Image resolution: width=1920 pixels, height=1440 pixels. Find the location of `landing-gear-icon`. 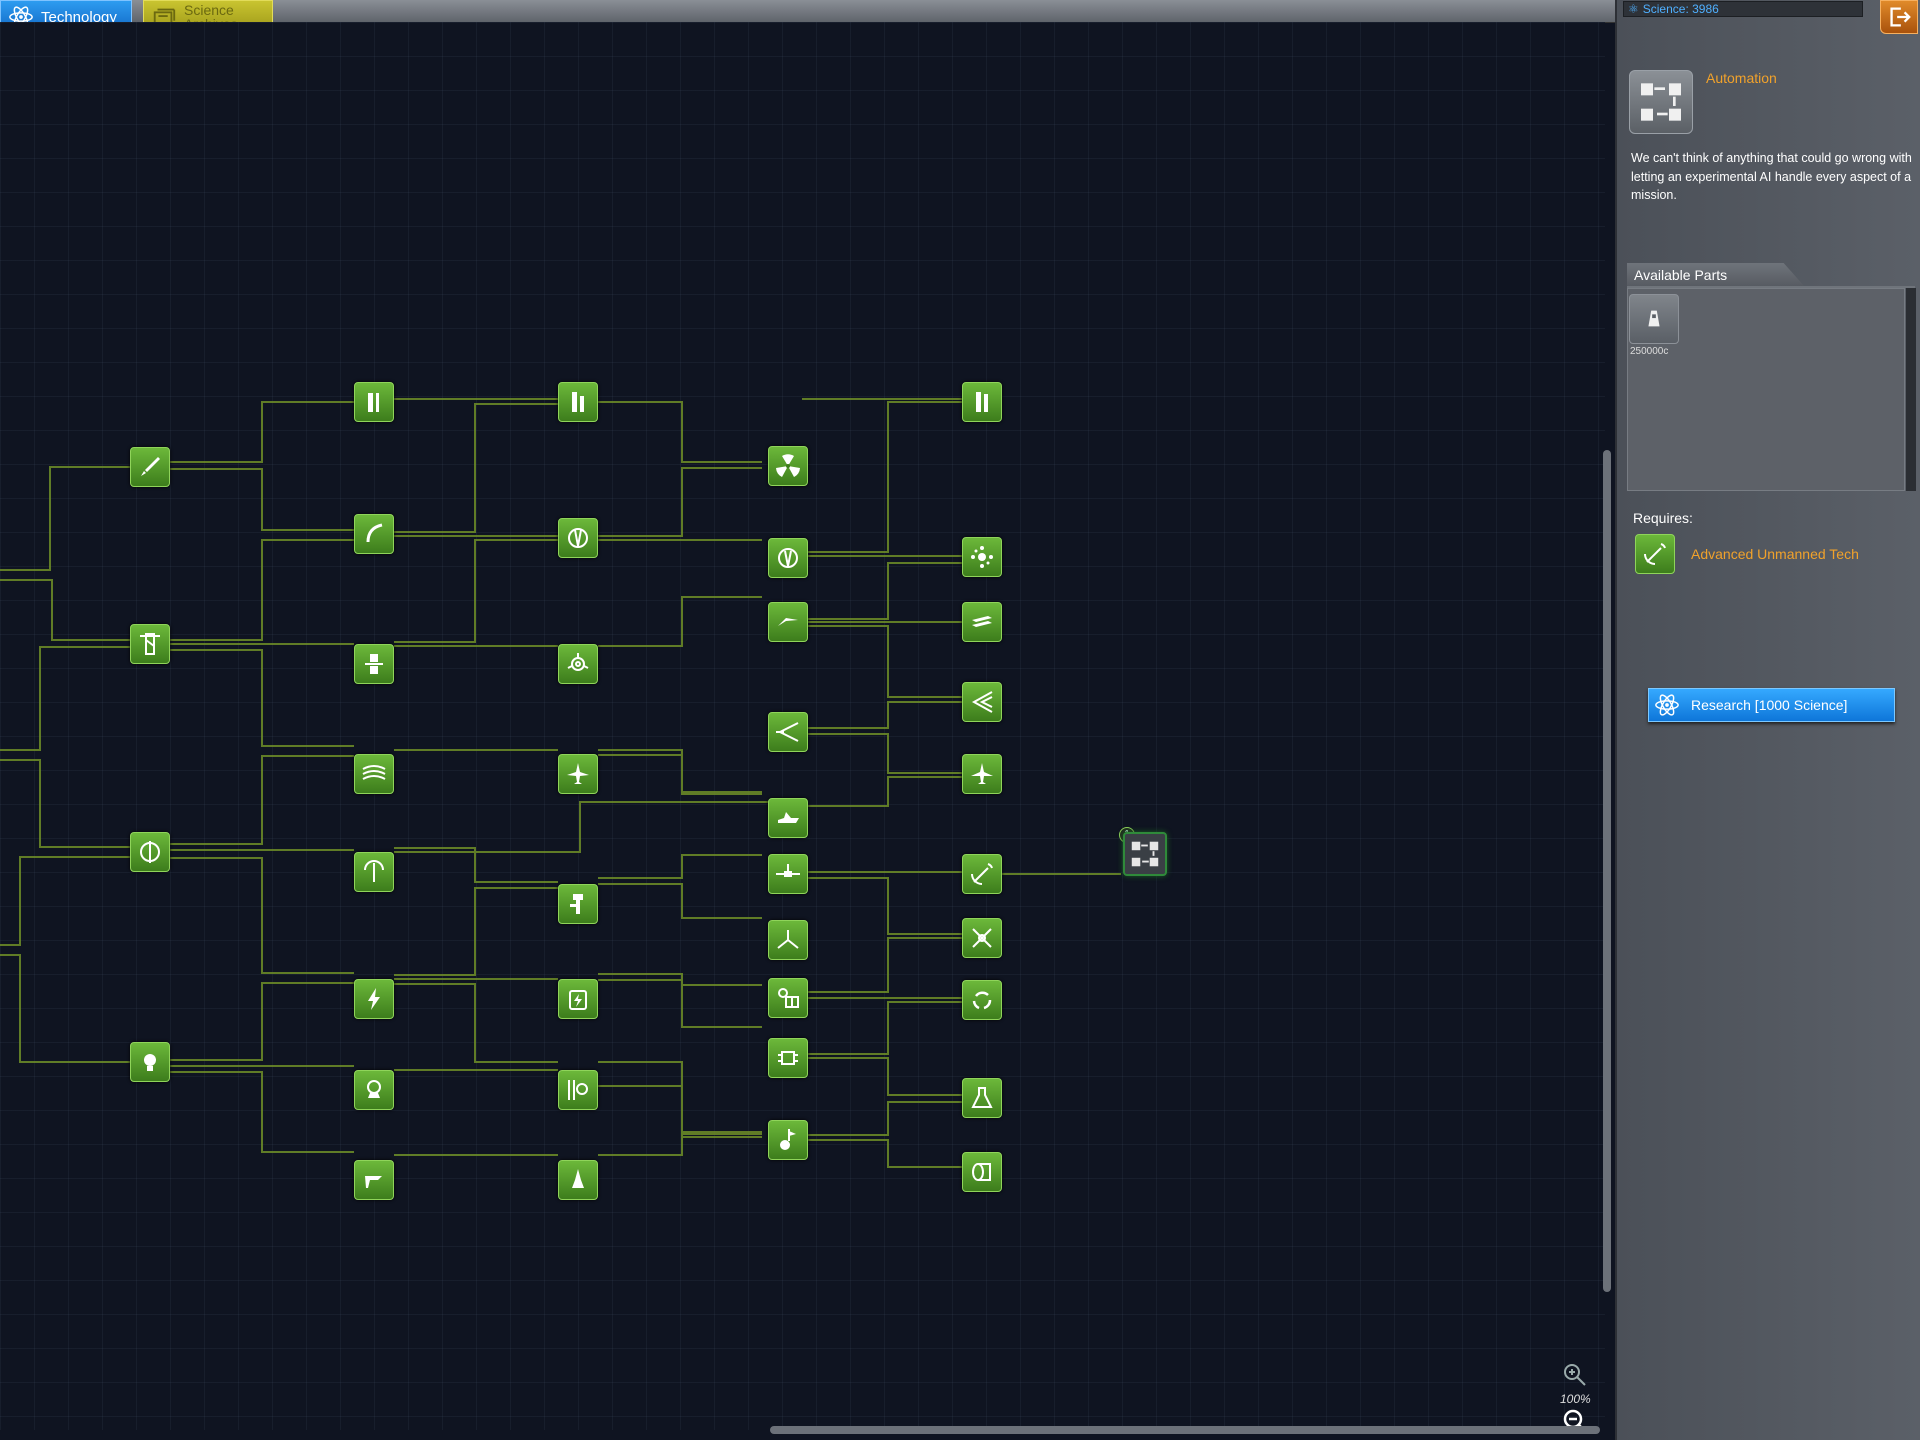

landing-gear-icon is located at coordinates (788, 817).